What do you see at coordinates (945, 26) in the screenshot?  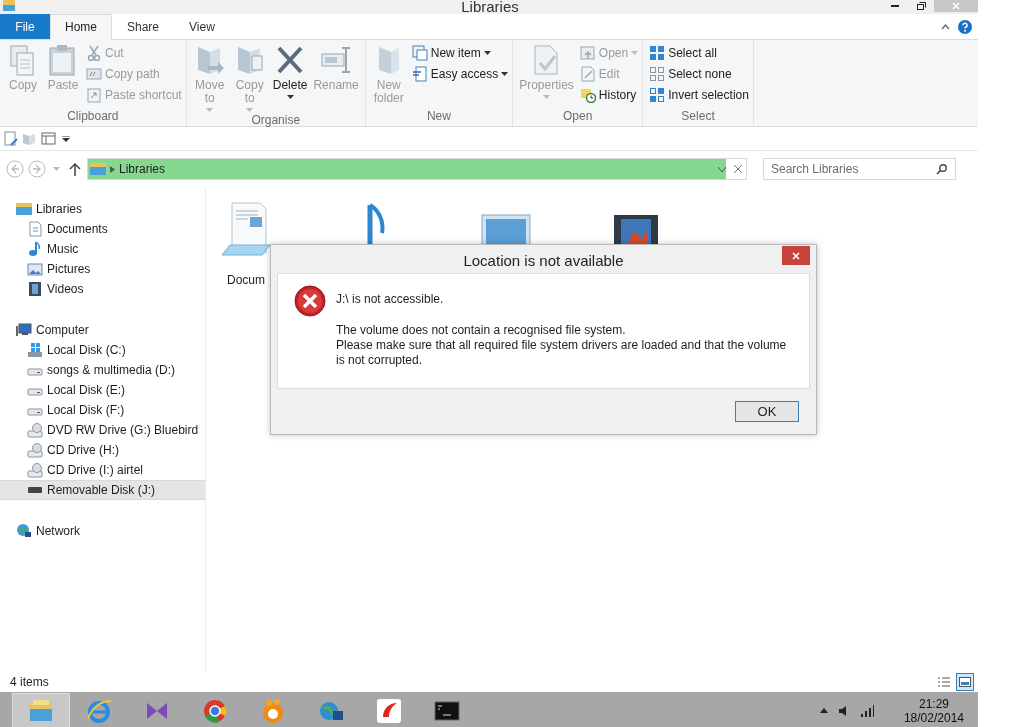 I see `collapse-ribbon-icon` at bounding box center [945, 26].